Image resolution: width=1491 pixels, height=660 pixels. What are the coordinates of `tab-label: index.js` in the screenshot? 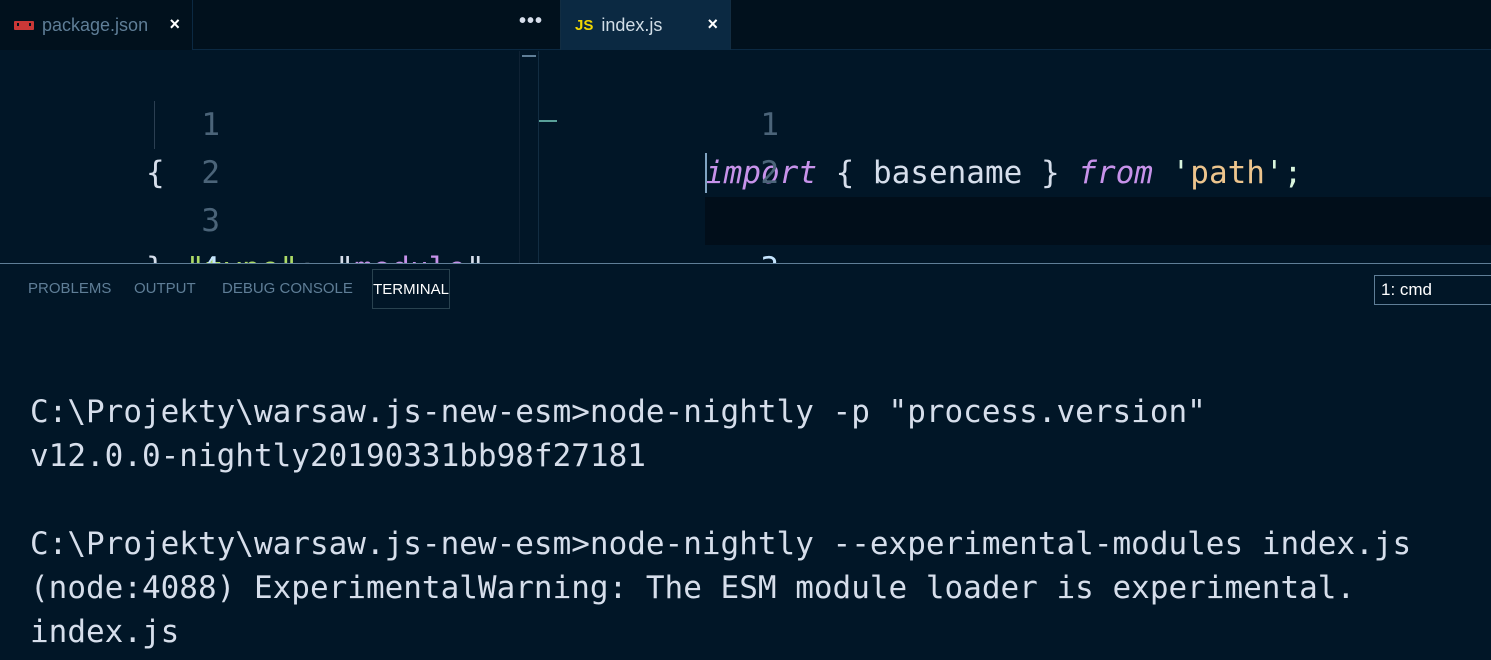 It's located at (632, 24).